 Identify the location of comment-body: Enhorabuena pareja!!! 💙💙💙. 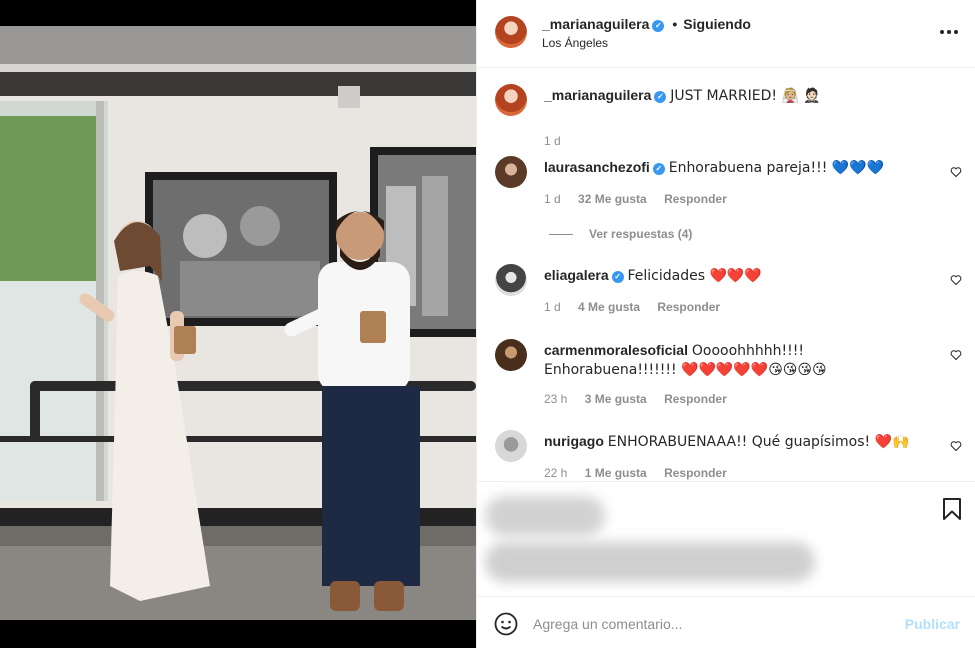
(776, 168).